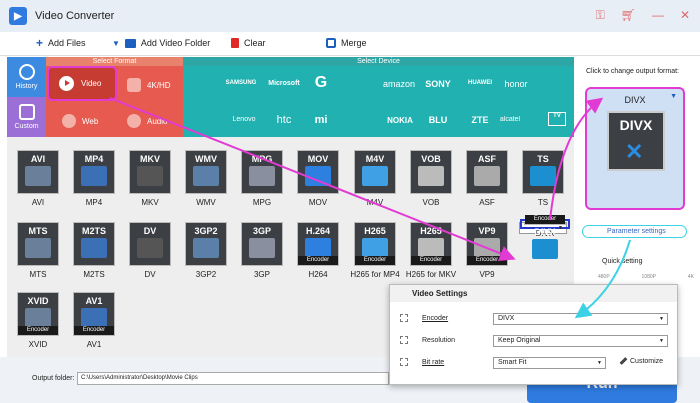 This screenshot has width=700, height=403. Describe the element at coordinates (90, 121) in the screenshot. I see `web-tab-label: Web` at that location.